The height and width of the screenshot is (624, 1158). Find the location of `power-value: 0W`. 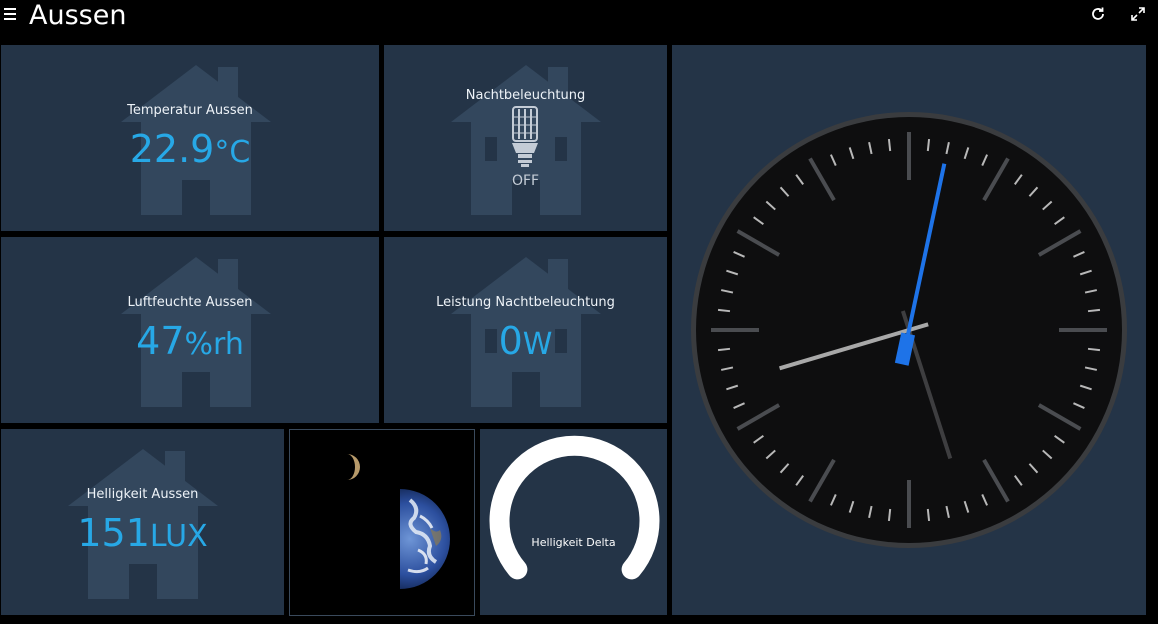

power-value: 0W is located at coordinates (525, 341).